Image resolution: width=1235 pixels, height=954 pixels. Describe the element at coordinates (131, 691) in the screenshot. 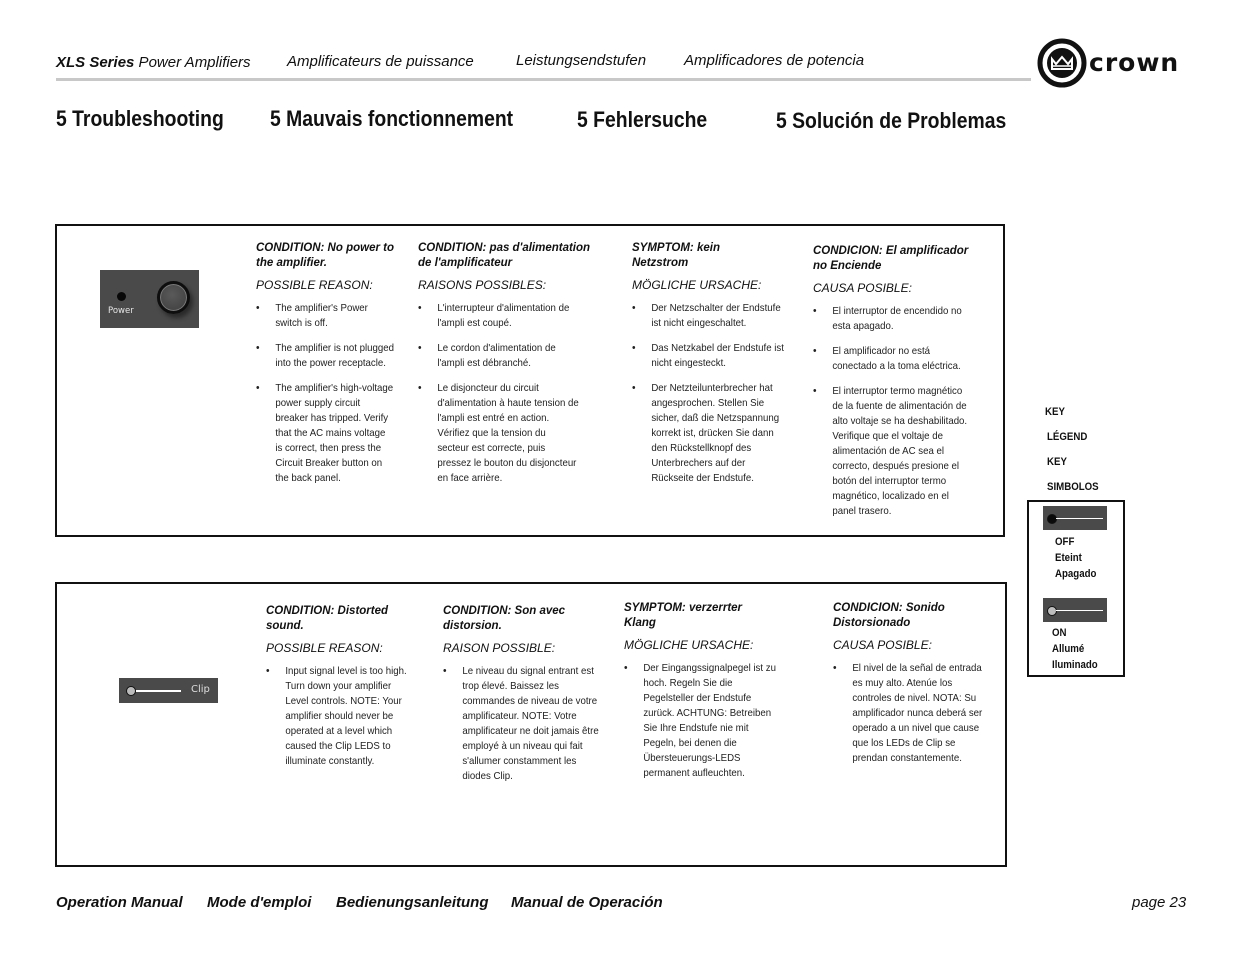

I see `clip-led-icon` at that location.